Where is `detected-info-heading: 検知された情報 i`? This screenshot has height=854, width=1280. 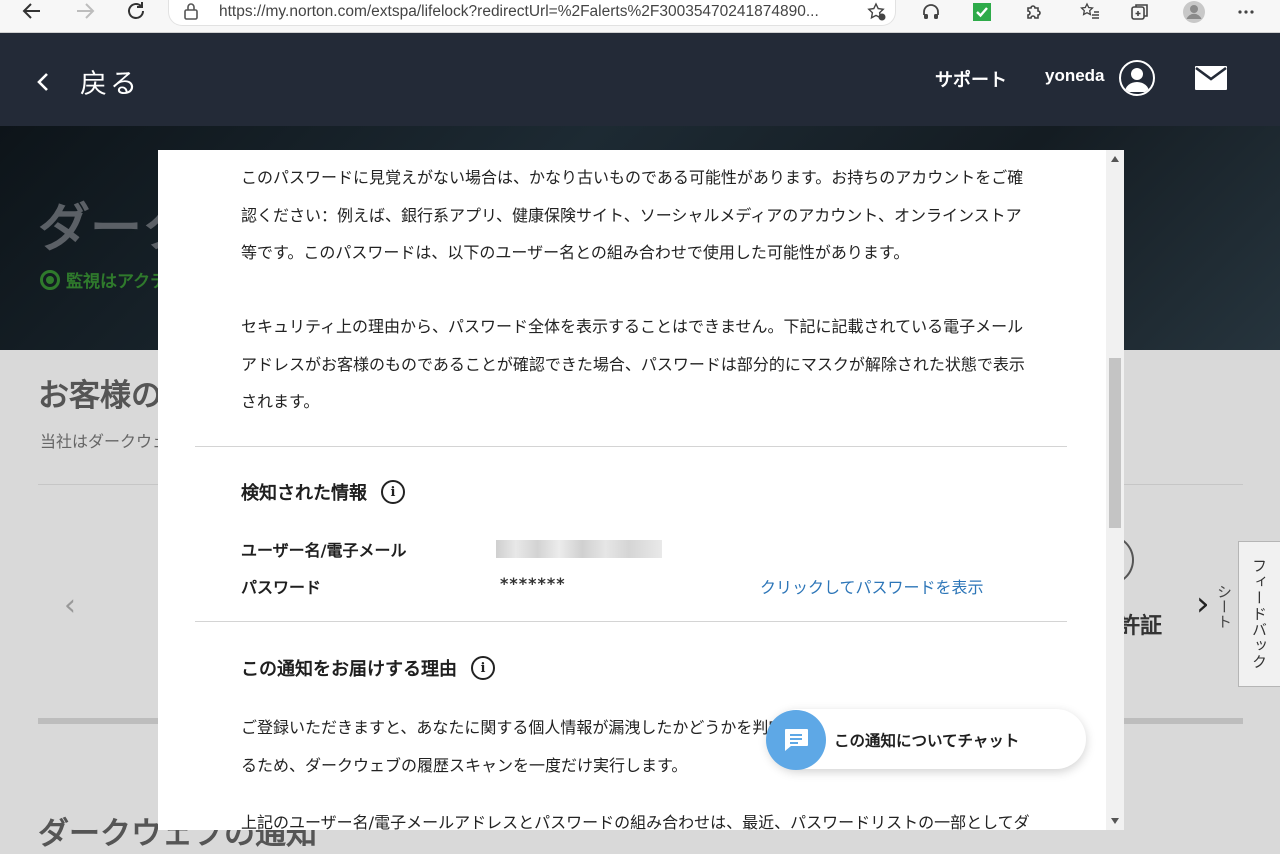
detected-info-heading: 検知された情報 i is located at coordinates (323, 492).